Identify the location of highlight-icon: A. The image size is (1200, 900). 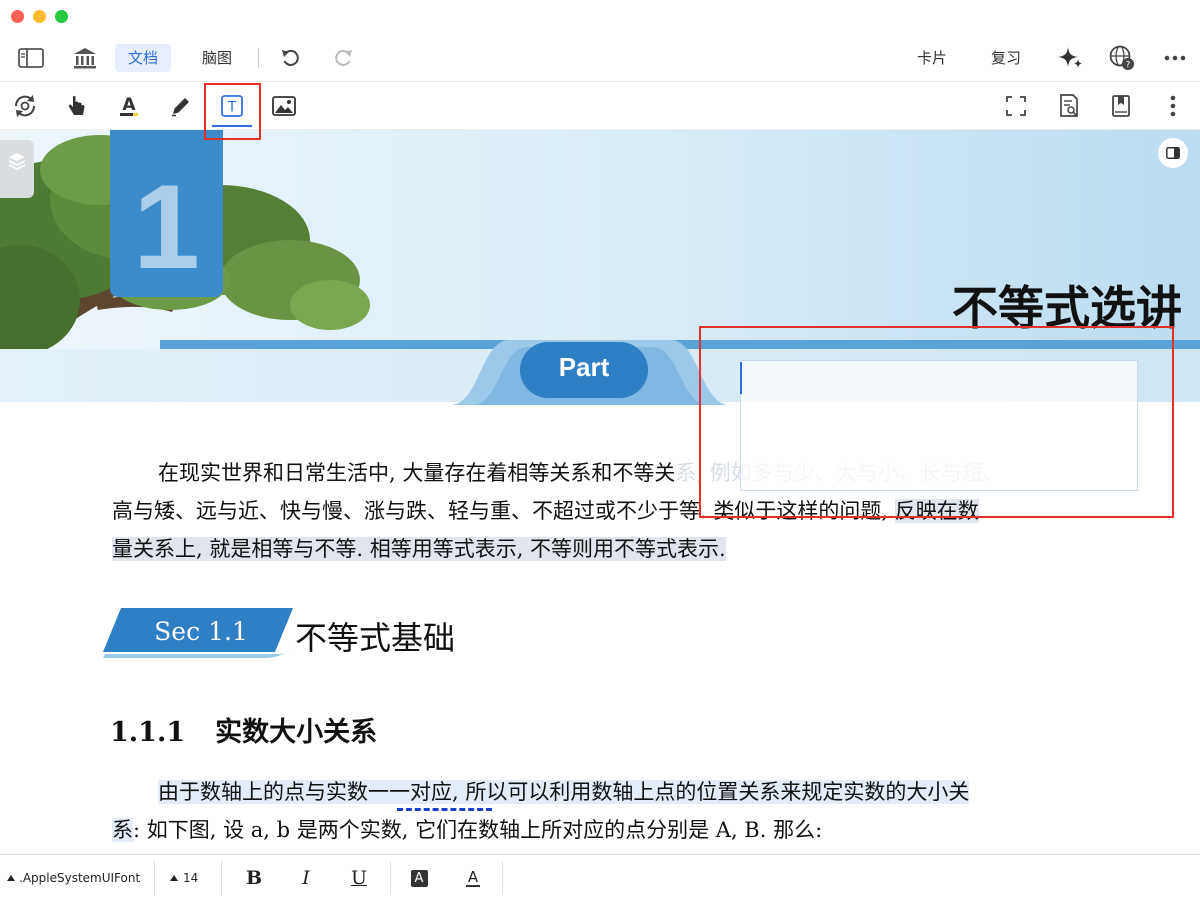
(419, 878).